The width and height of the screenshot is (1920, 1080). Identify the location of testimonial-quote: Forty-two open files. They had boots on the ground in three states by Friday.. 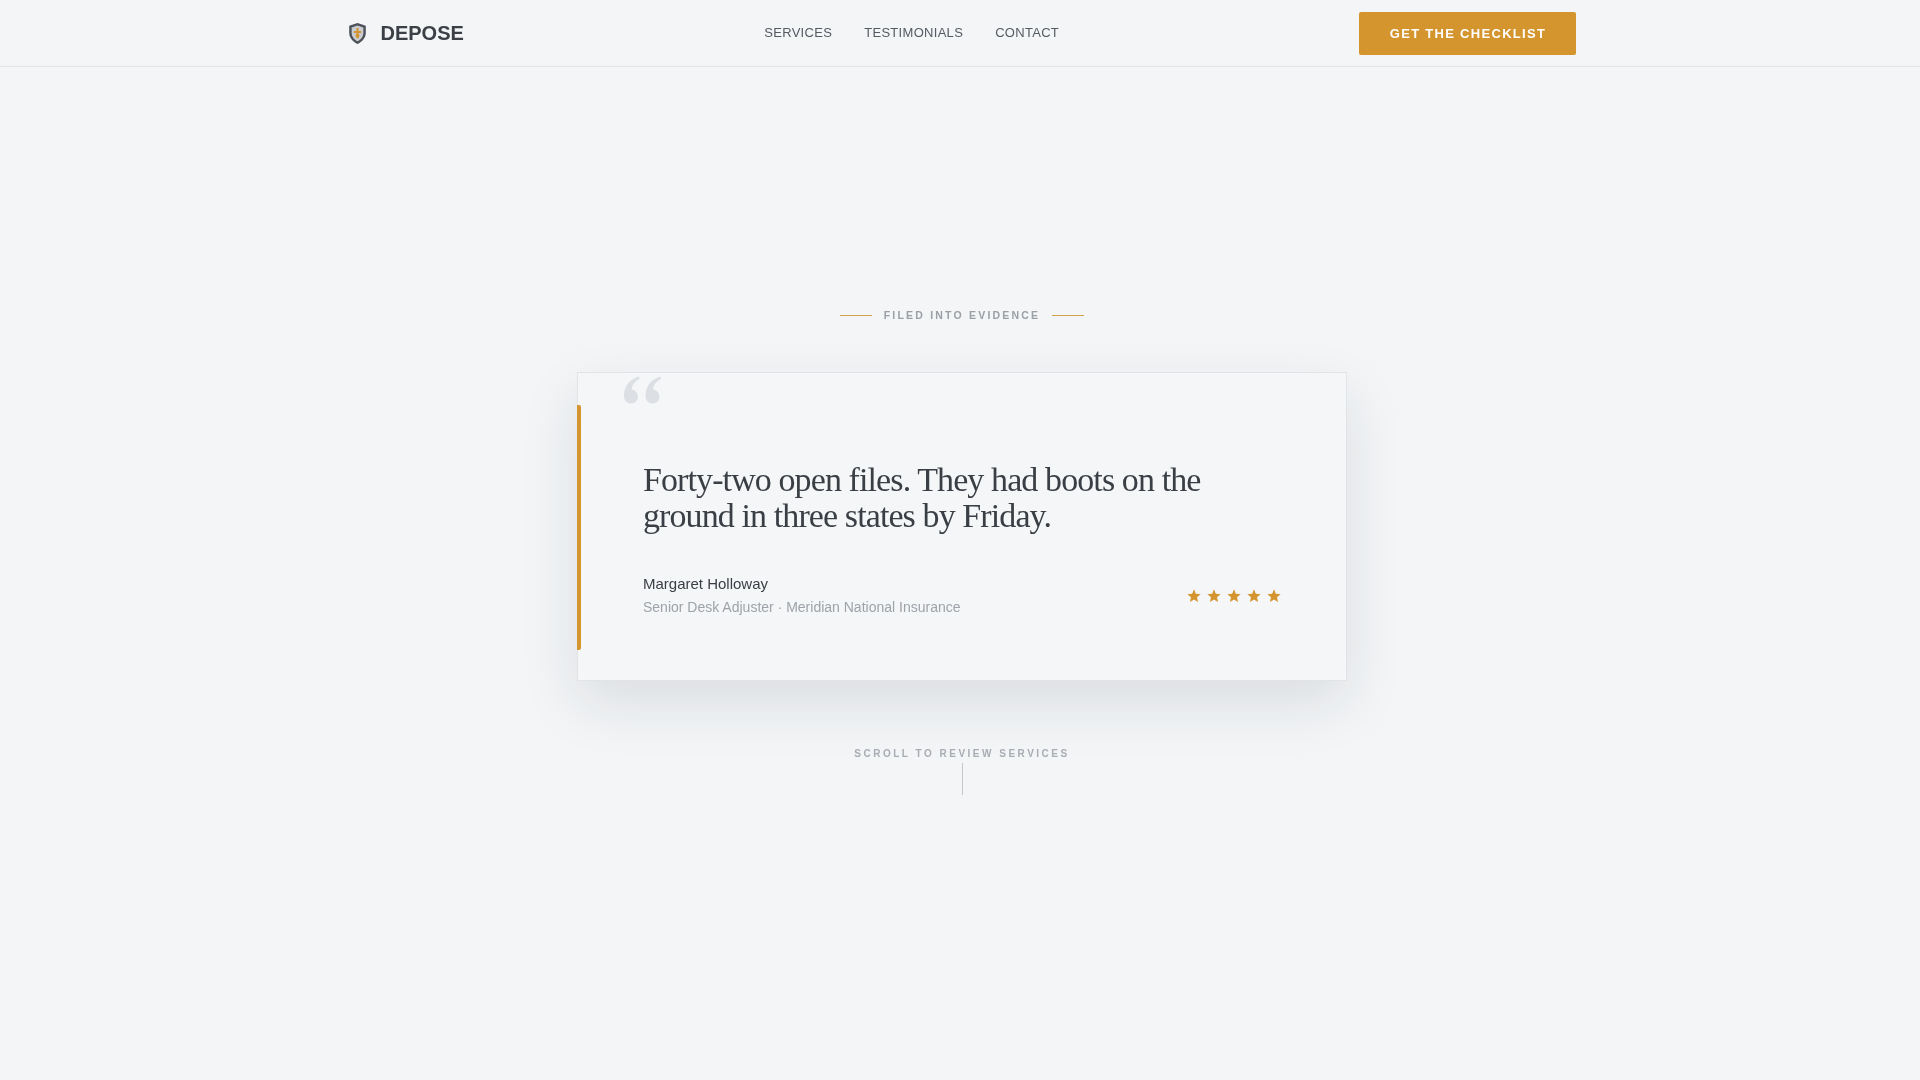
(922, 498).